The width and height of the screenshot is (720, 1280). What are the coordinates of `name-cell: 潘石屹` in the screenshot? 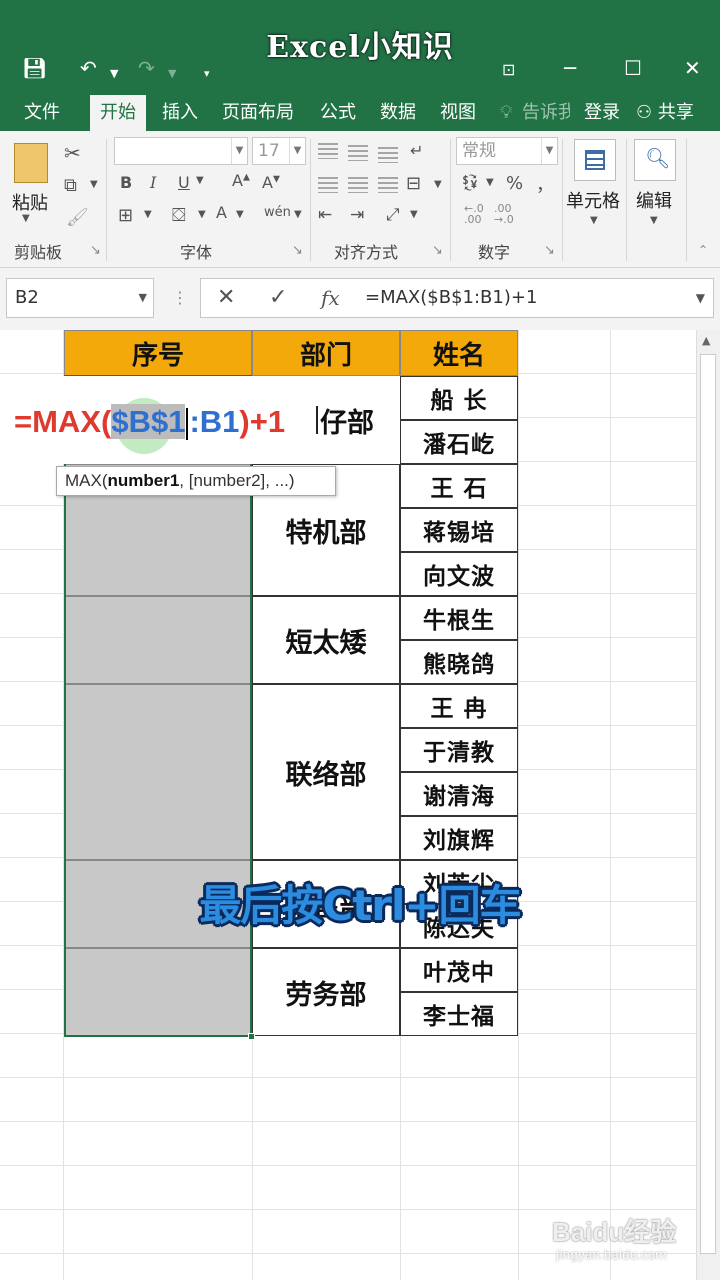 It's located at (459, 442).